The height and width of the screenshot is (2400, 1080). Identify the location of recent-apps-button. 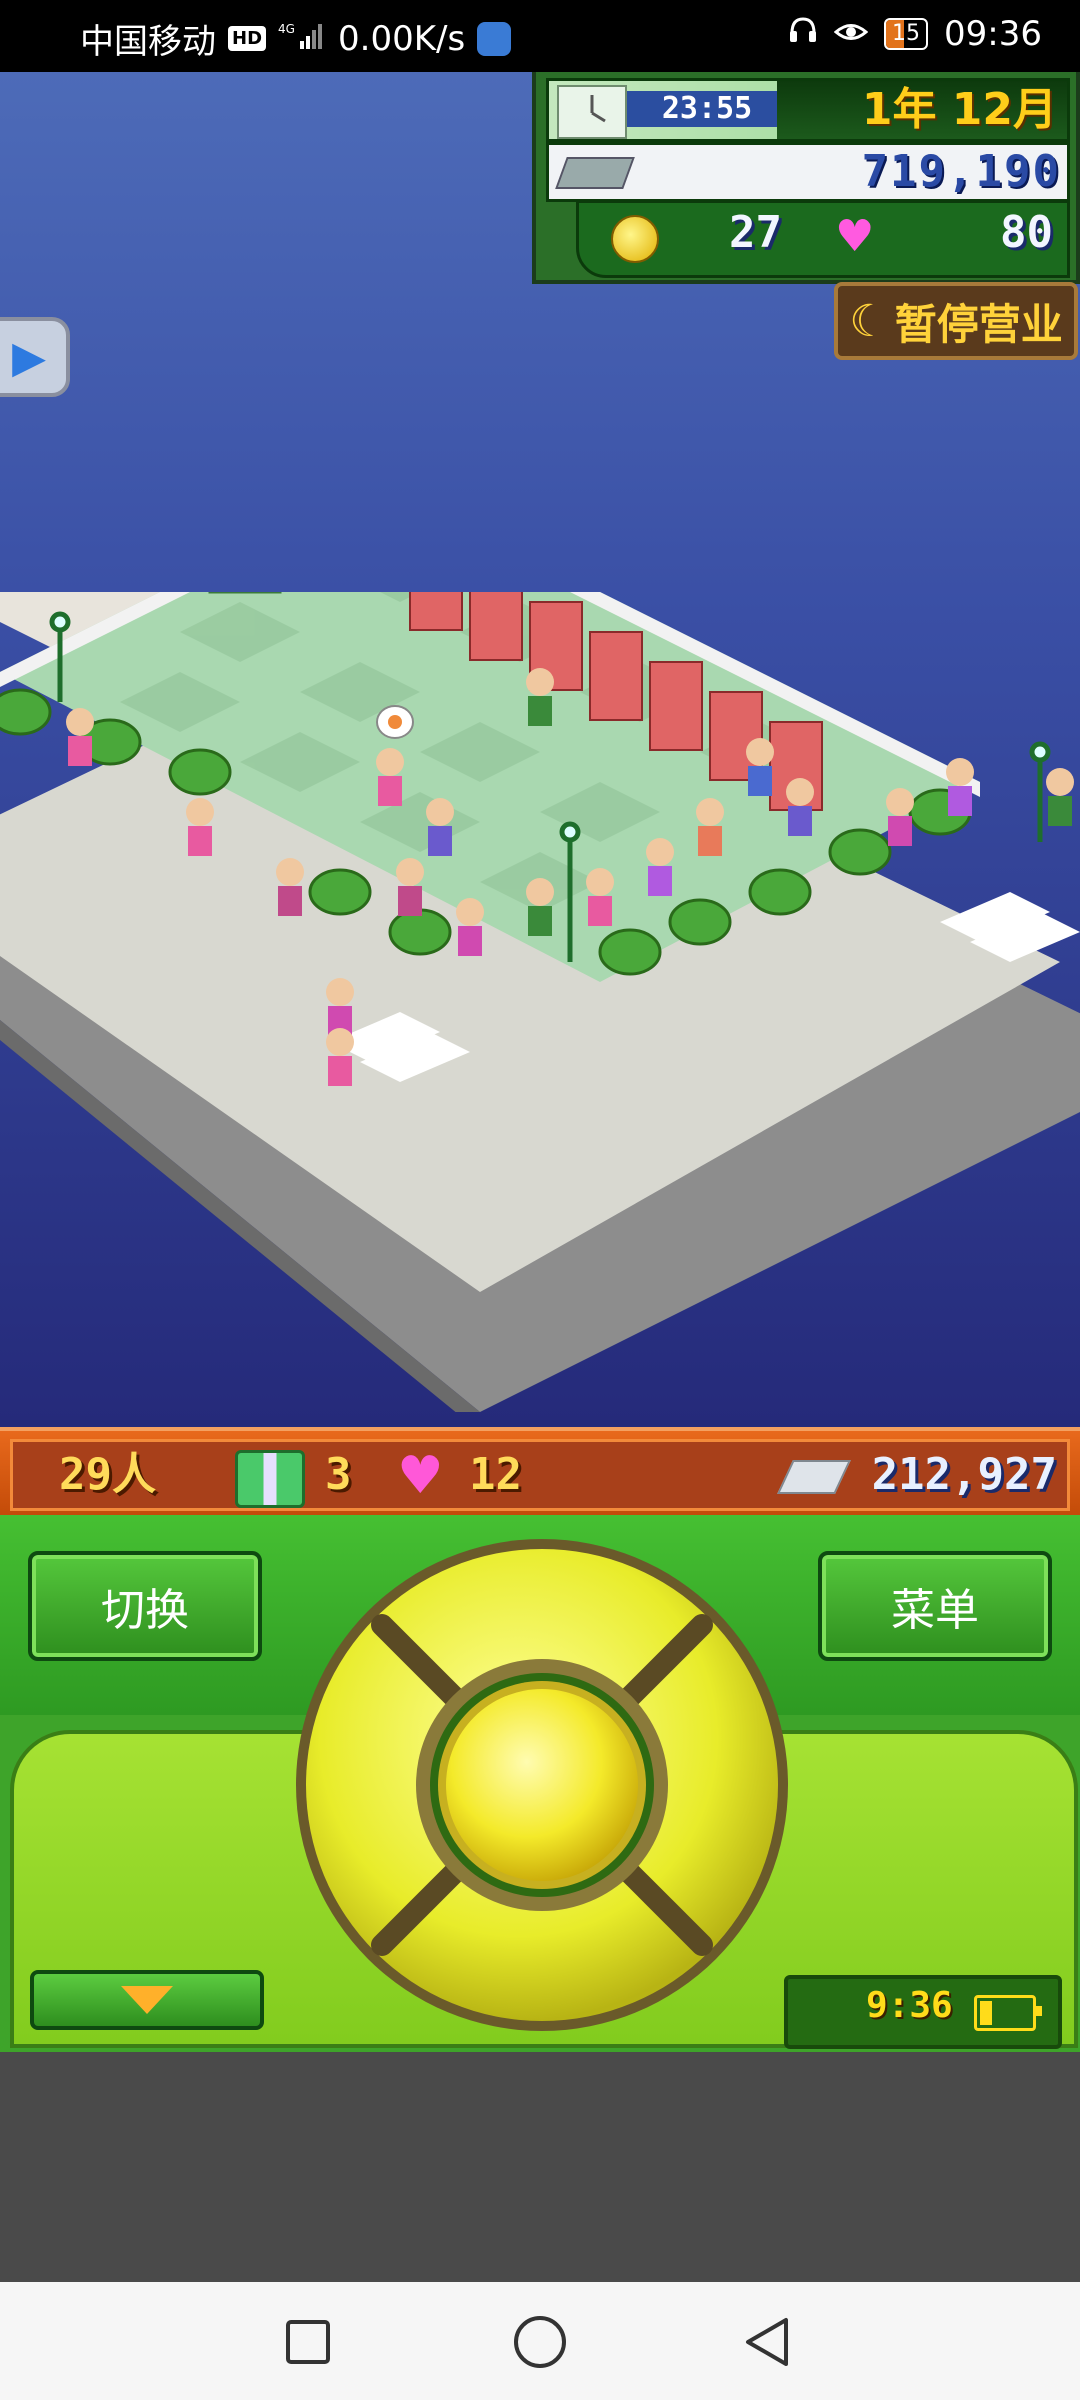
(308, 2342).